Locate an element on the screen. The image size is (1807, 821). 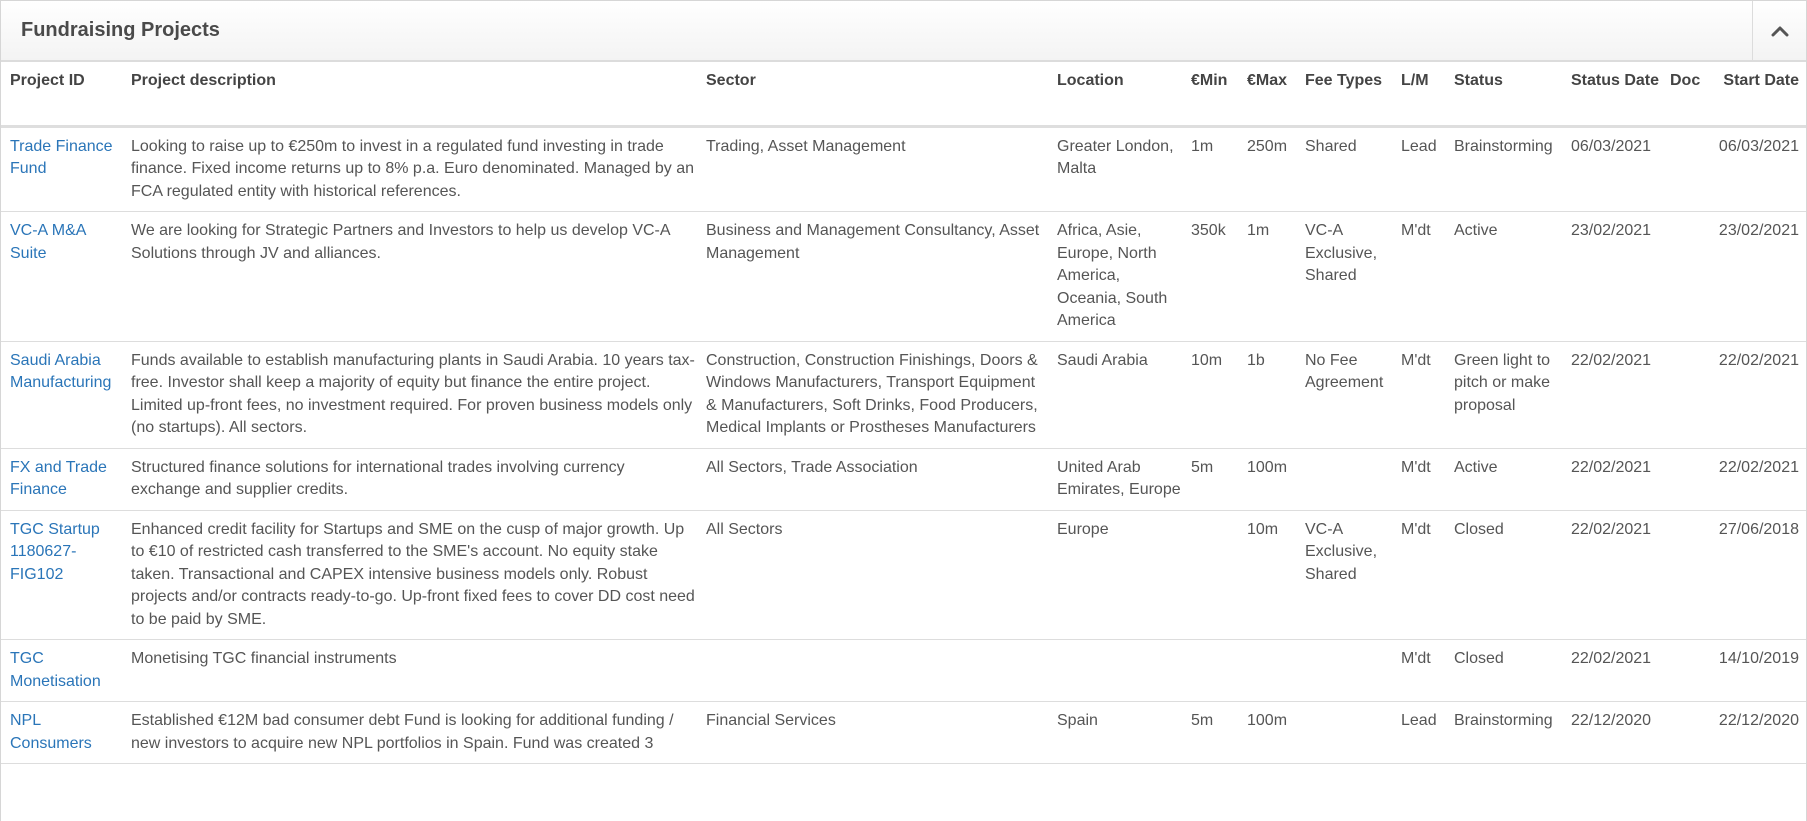
project-id-cell: VC-A M&A Suite is located at coordinates (61, 276).